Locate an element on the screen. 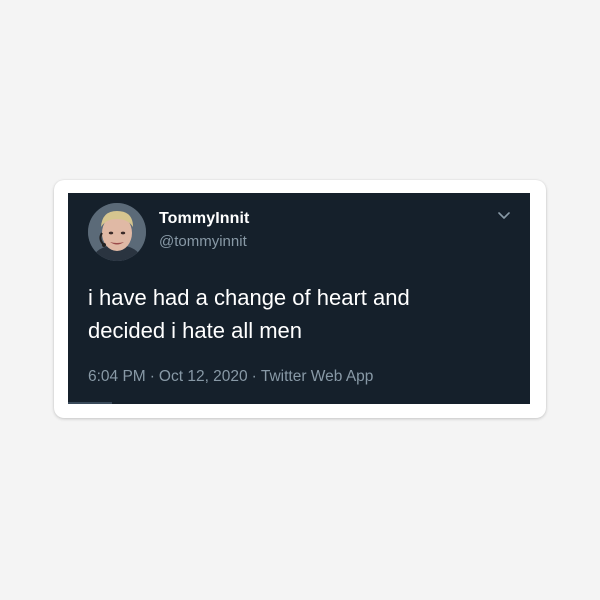 This screenshot has width=600, height=600. tweet-text-line: i have had a change of heart and is located at coordinates (249, 297).